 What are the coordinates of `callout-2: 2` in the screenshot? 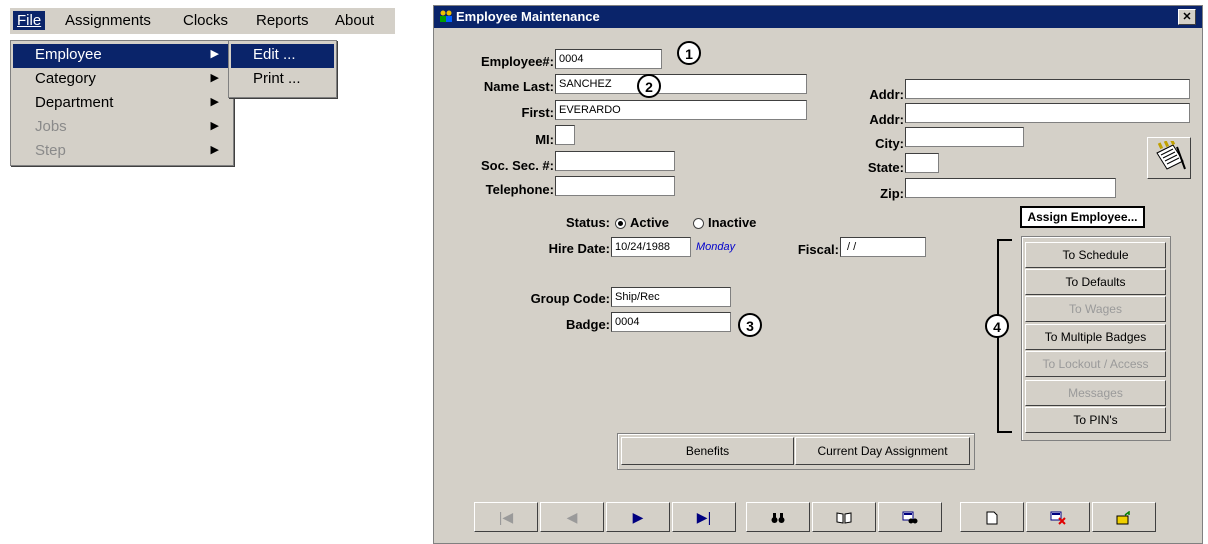 It's located at (649, 86).